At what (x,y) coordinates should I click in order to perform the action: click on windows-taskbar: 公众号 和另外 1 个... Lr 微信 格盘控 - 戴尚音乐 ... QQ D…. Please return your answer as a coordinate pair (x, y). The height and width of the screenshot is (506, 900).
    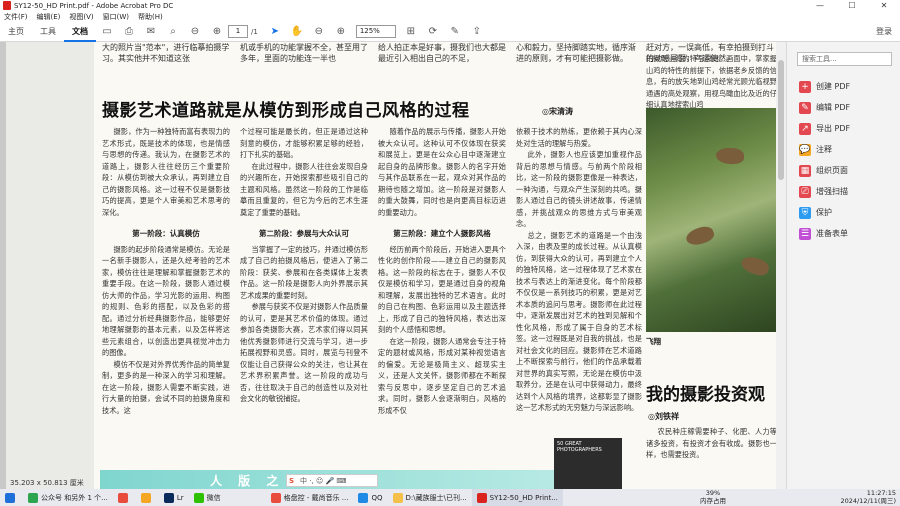
    Looking at the image, I should click on (450, 497).